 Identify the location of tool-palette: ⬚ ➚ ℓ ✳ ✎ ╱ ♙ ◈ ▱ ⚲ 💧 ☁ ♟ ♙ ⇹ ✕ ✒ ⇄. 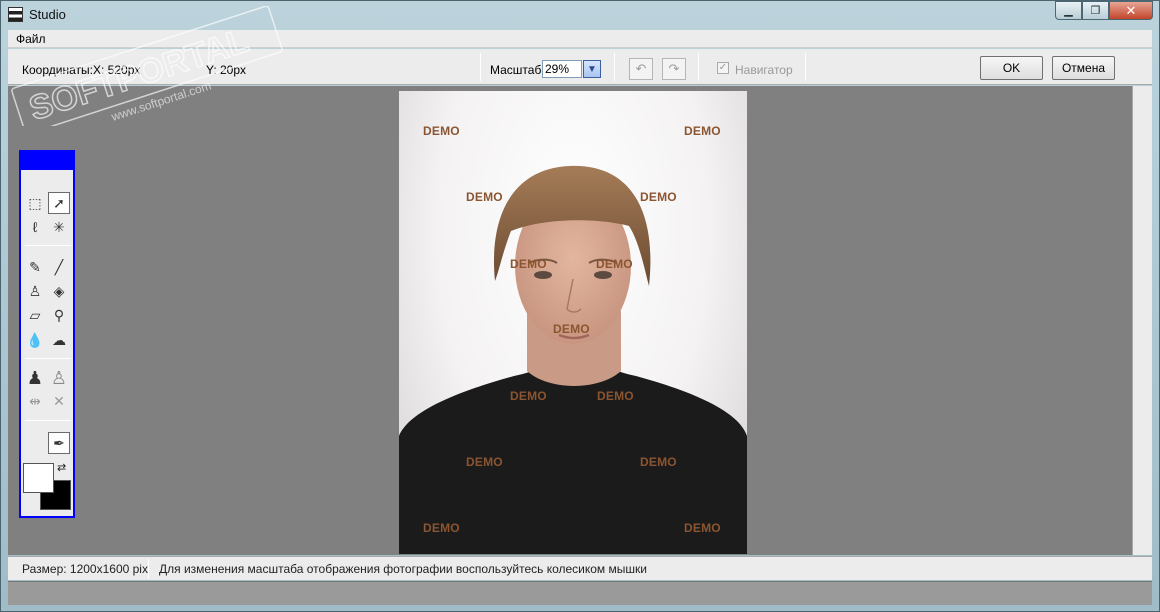
(47, 334).